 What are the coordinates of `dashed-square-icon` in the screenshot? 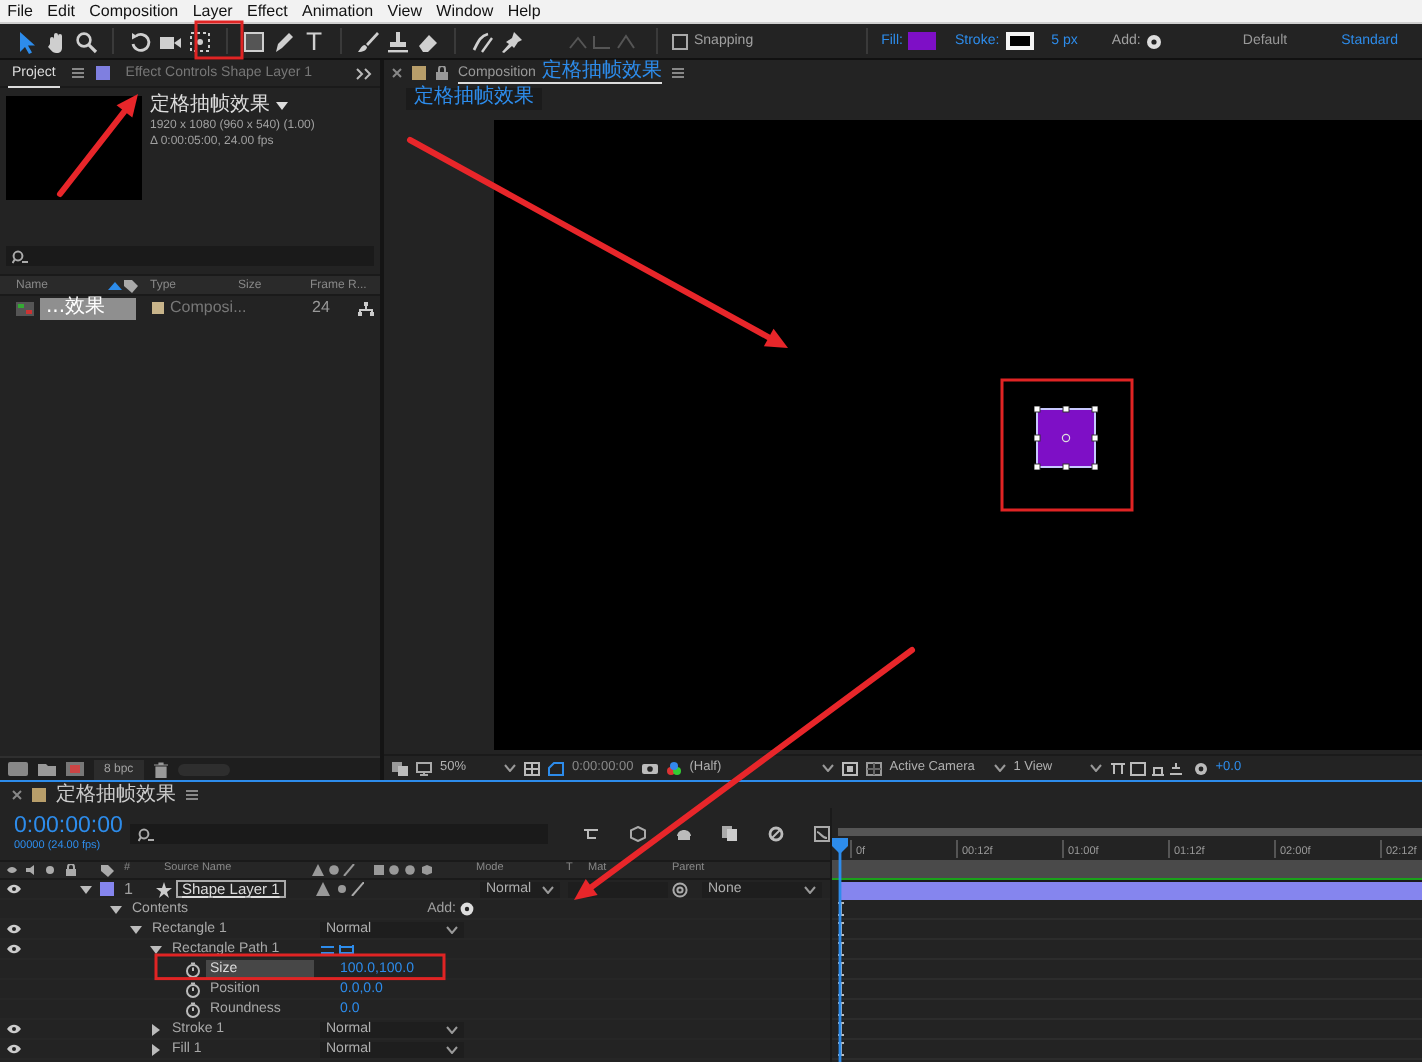 It's located at (200, 41).